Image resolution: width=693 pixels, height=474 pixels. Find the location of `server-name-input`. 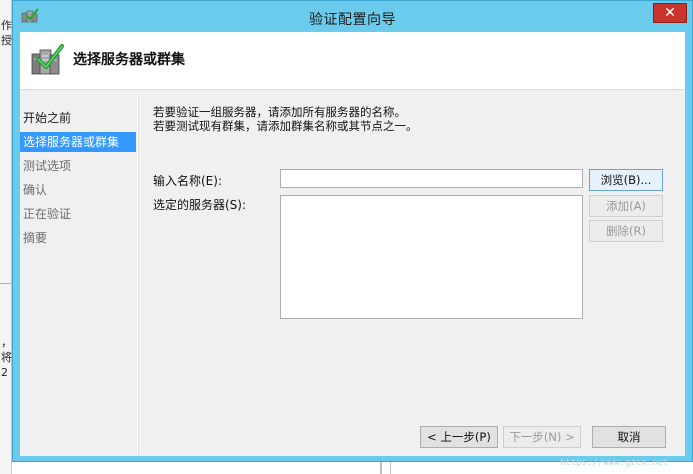

server-name-input is located at coordinates (431, 178).